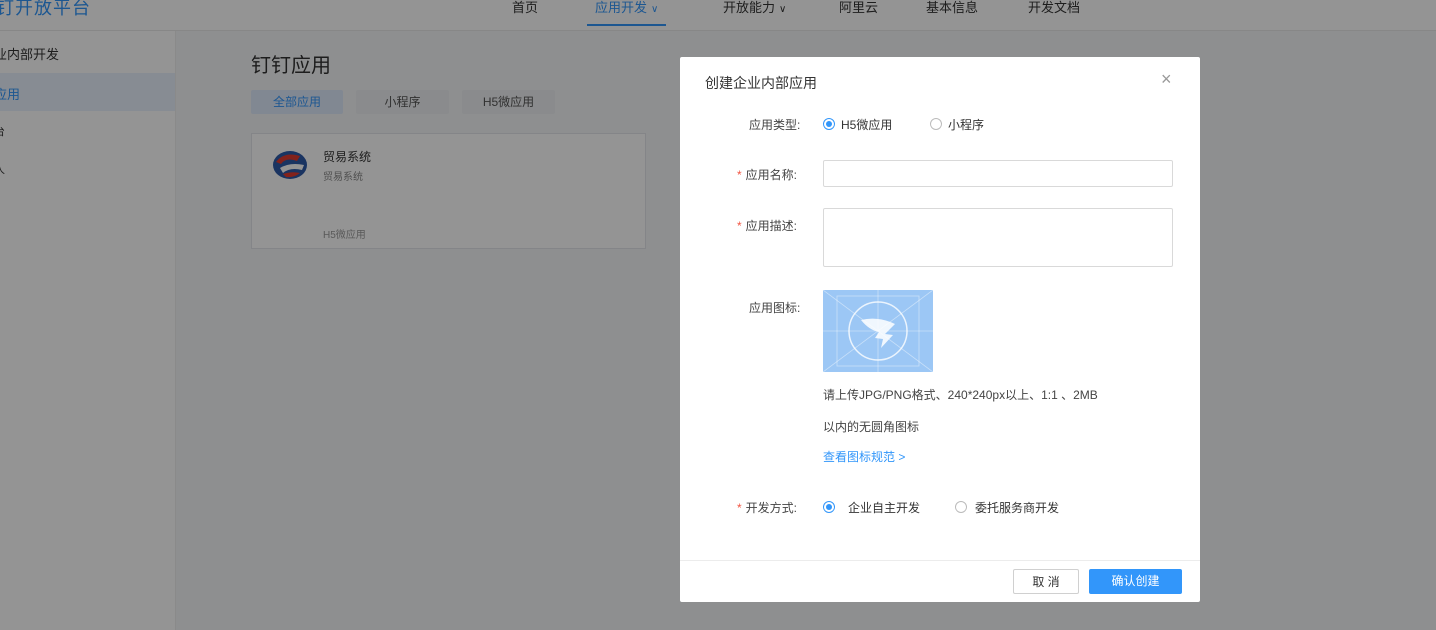 The image size is (1436, 630). I want to click on radio-self-dev, so click(829, 507).